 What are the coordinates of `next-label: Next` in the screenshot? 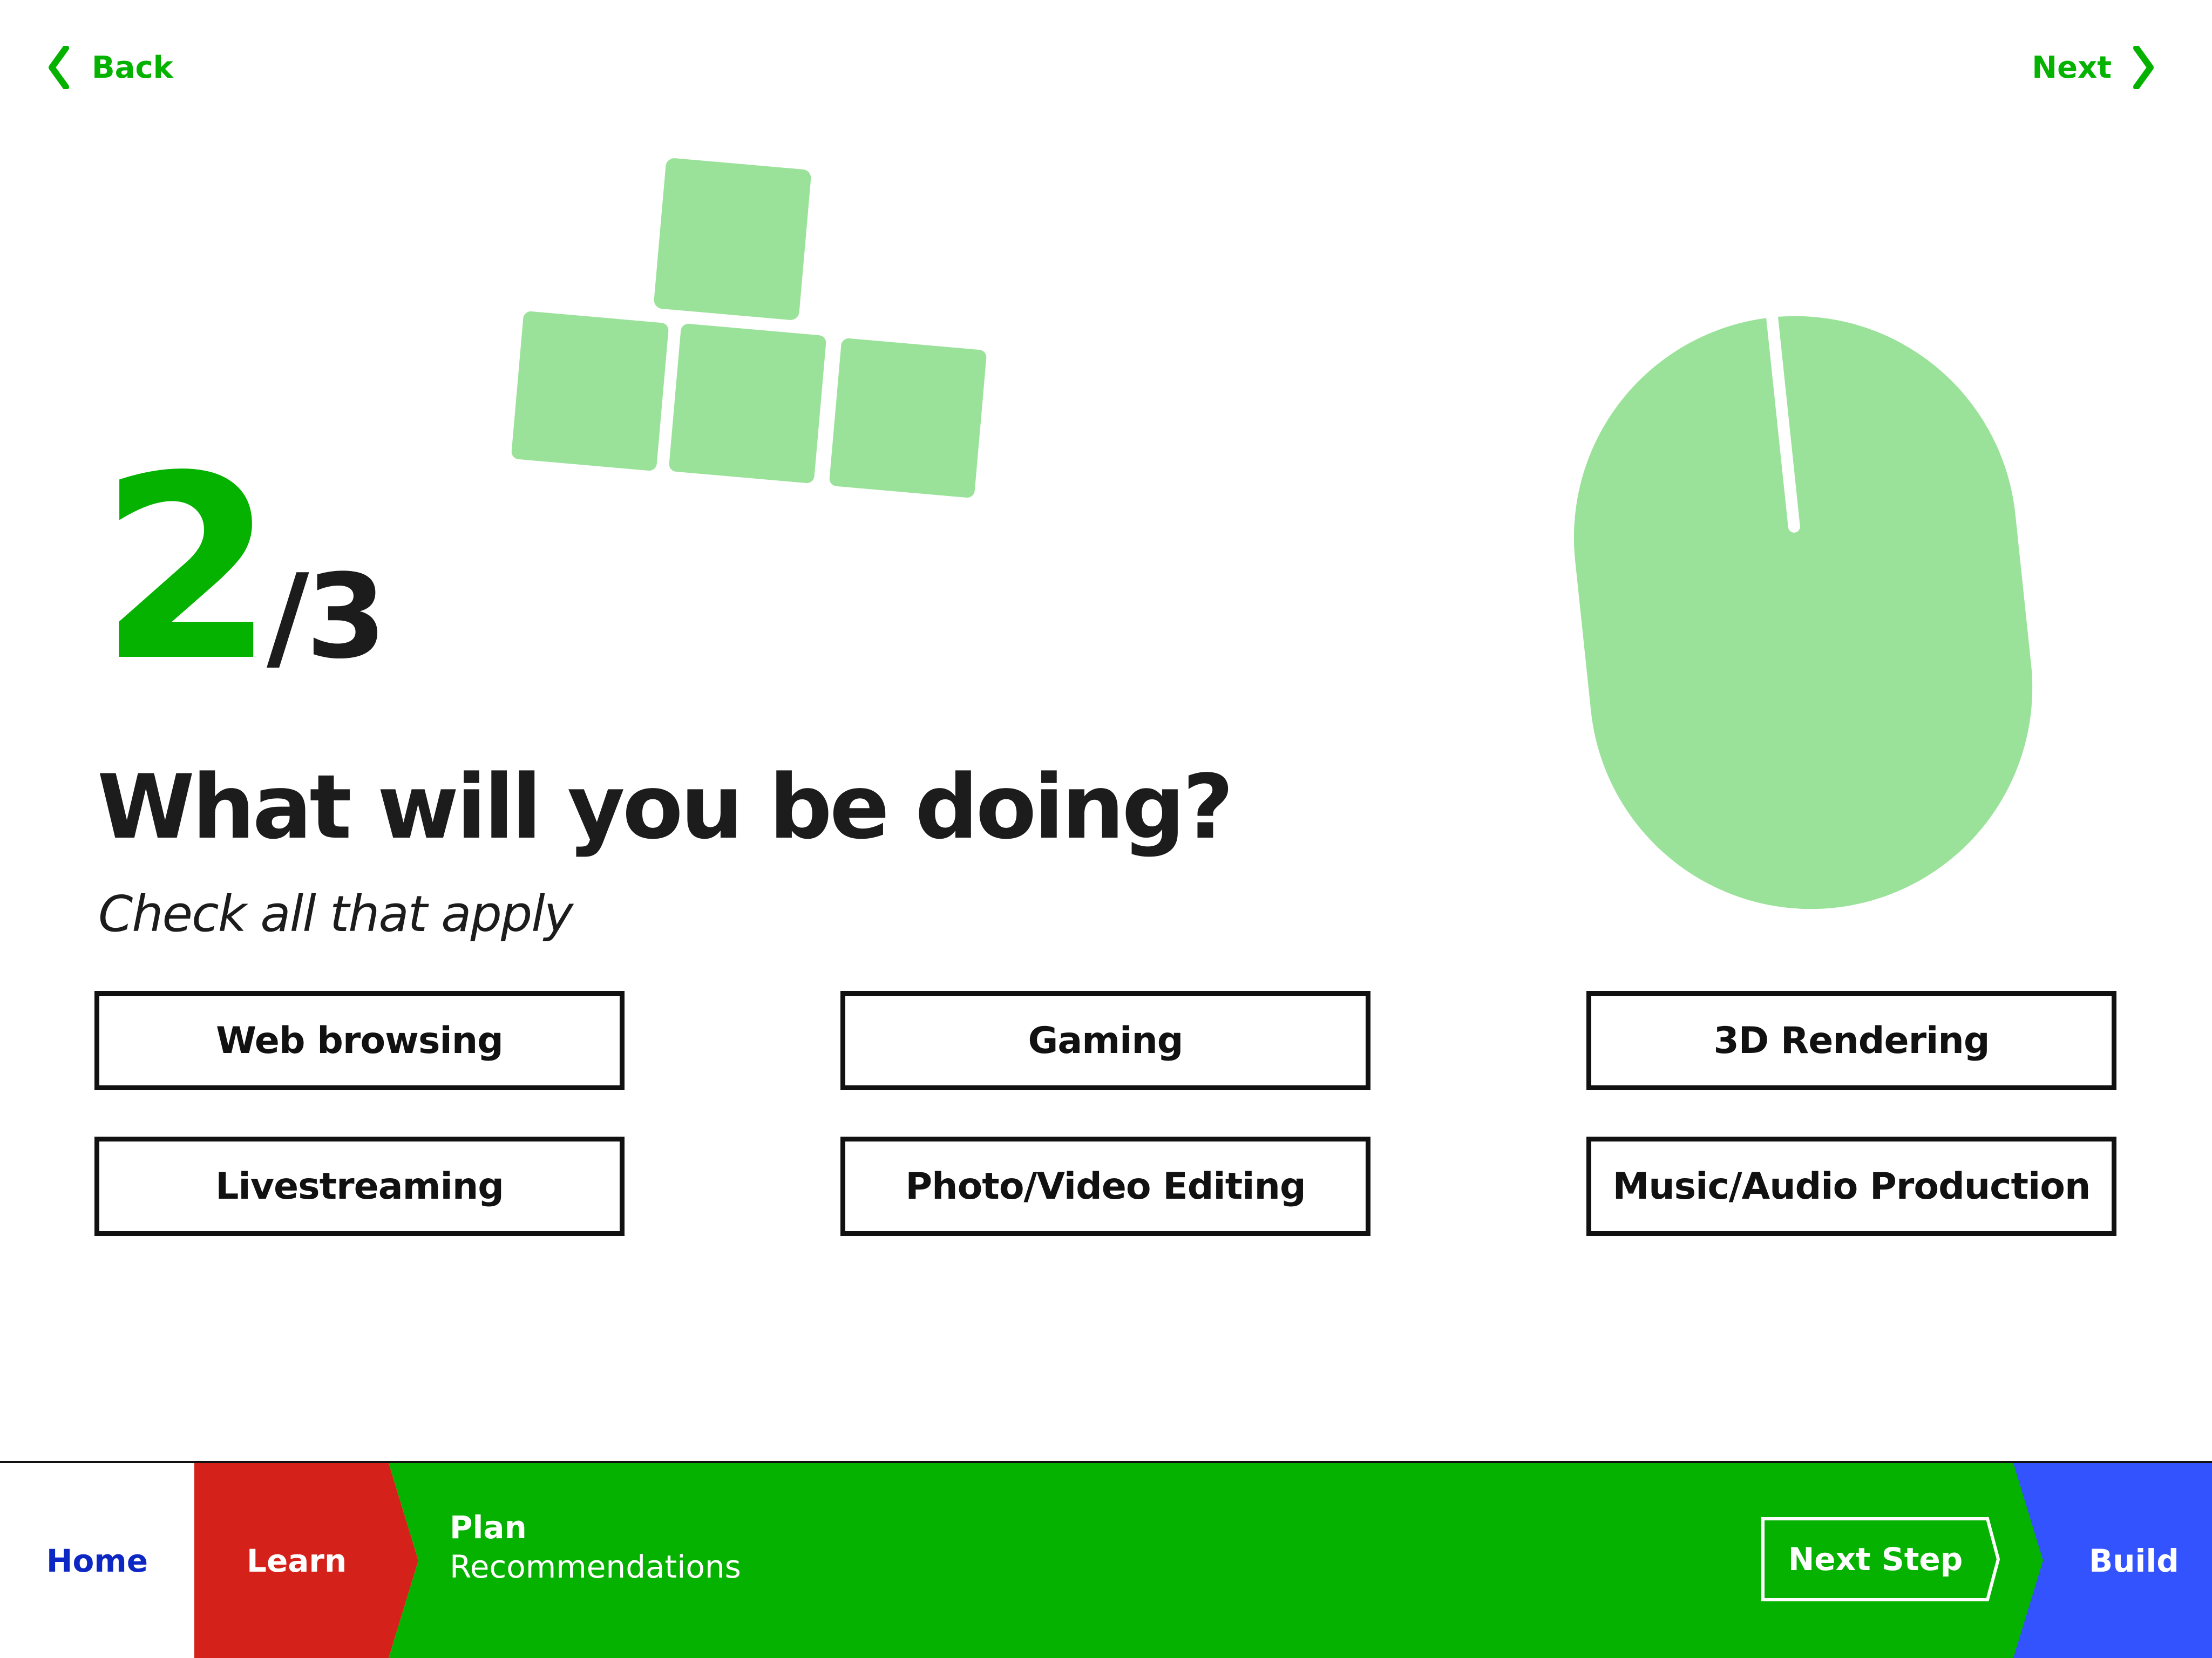 It's located at (2072, 67).